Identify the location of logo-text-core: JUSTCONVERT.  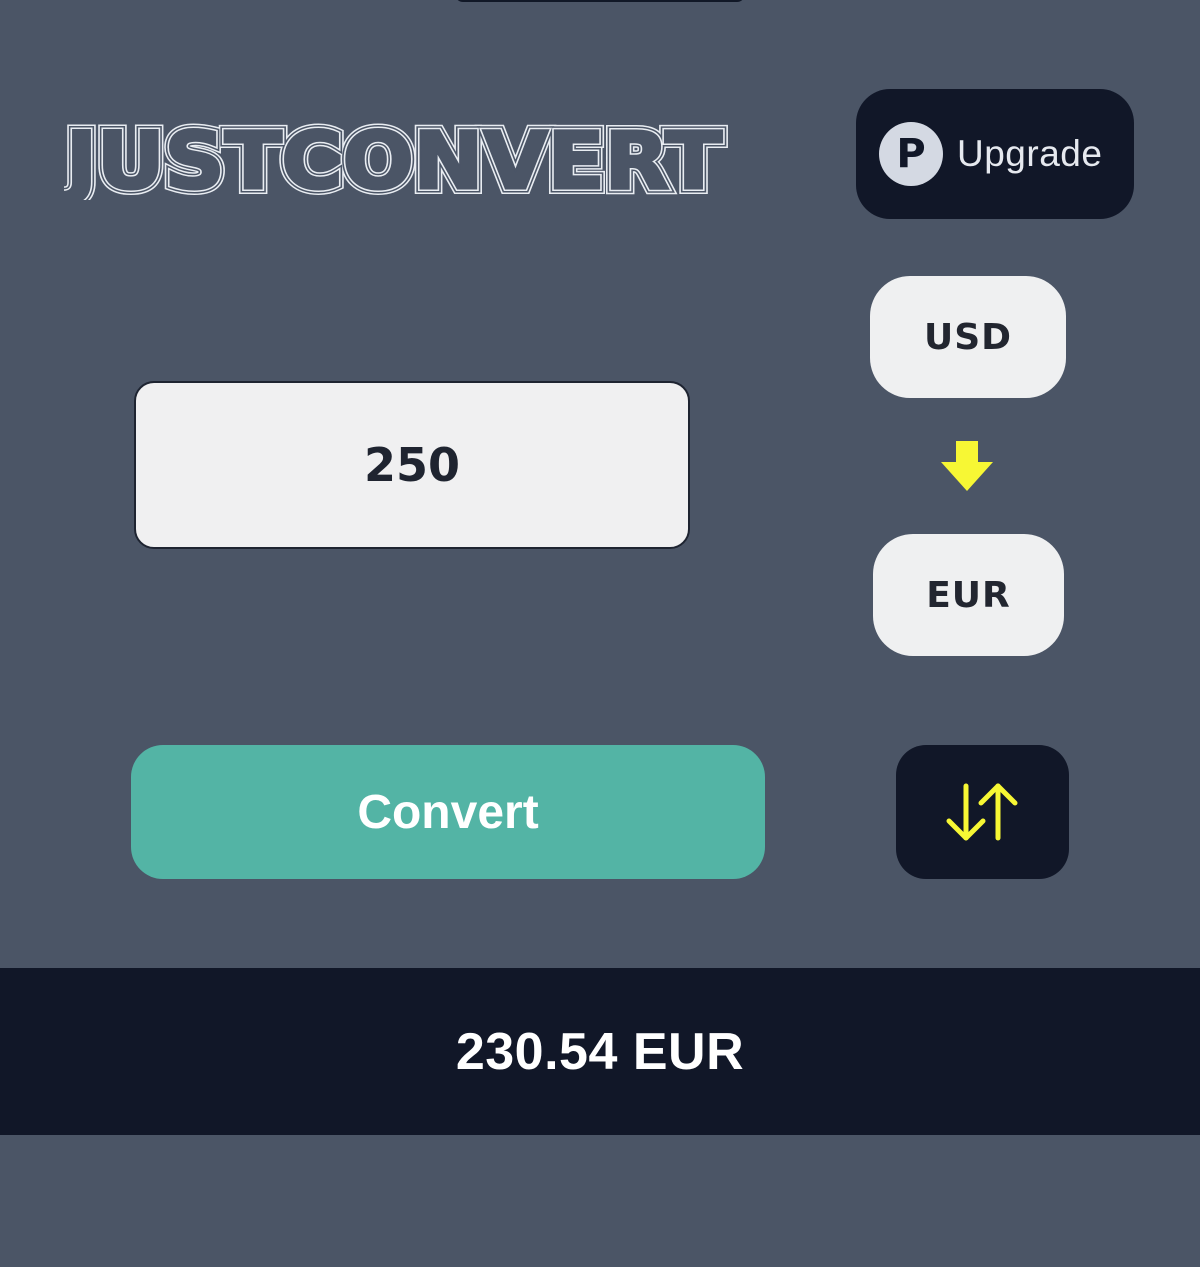
(393, 158).